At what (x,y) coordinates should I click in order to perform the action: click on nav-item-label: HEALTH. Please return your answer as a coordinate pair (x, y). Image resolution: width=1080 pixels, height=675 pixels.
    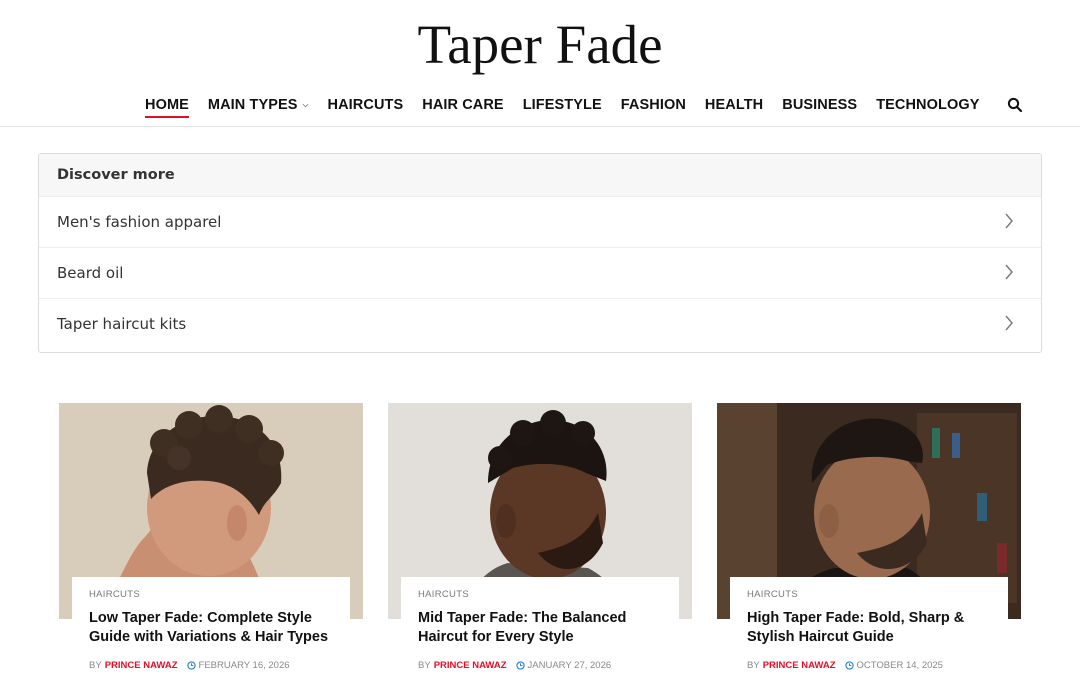
    Looking at the image, I should click on (734, 105).